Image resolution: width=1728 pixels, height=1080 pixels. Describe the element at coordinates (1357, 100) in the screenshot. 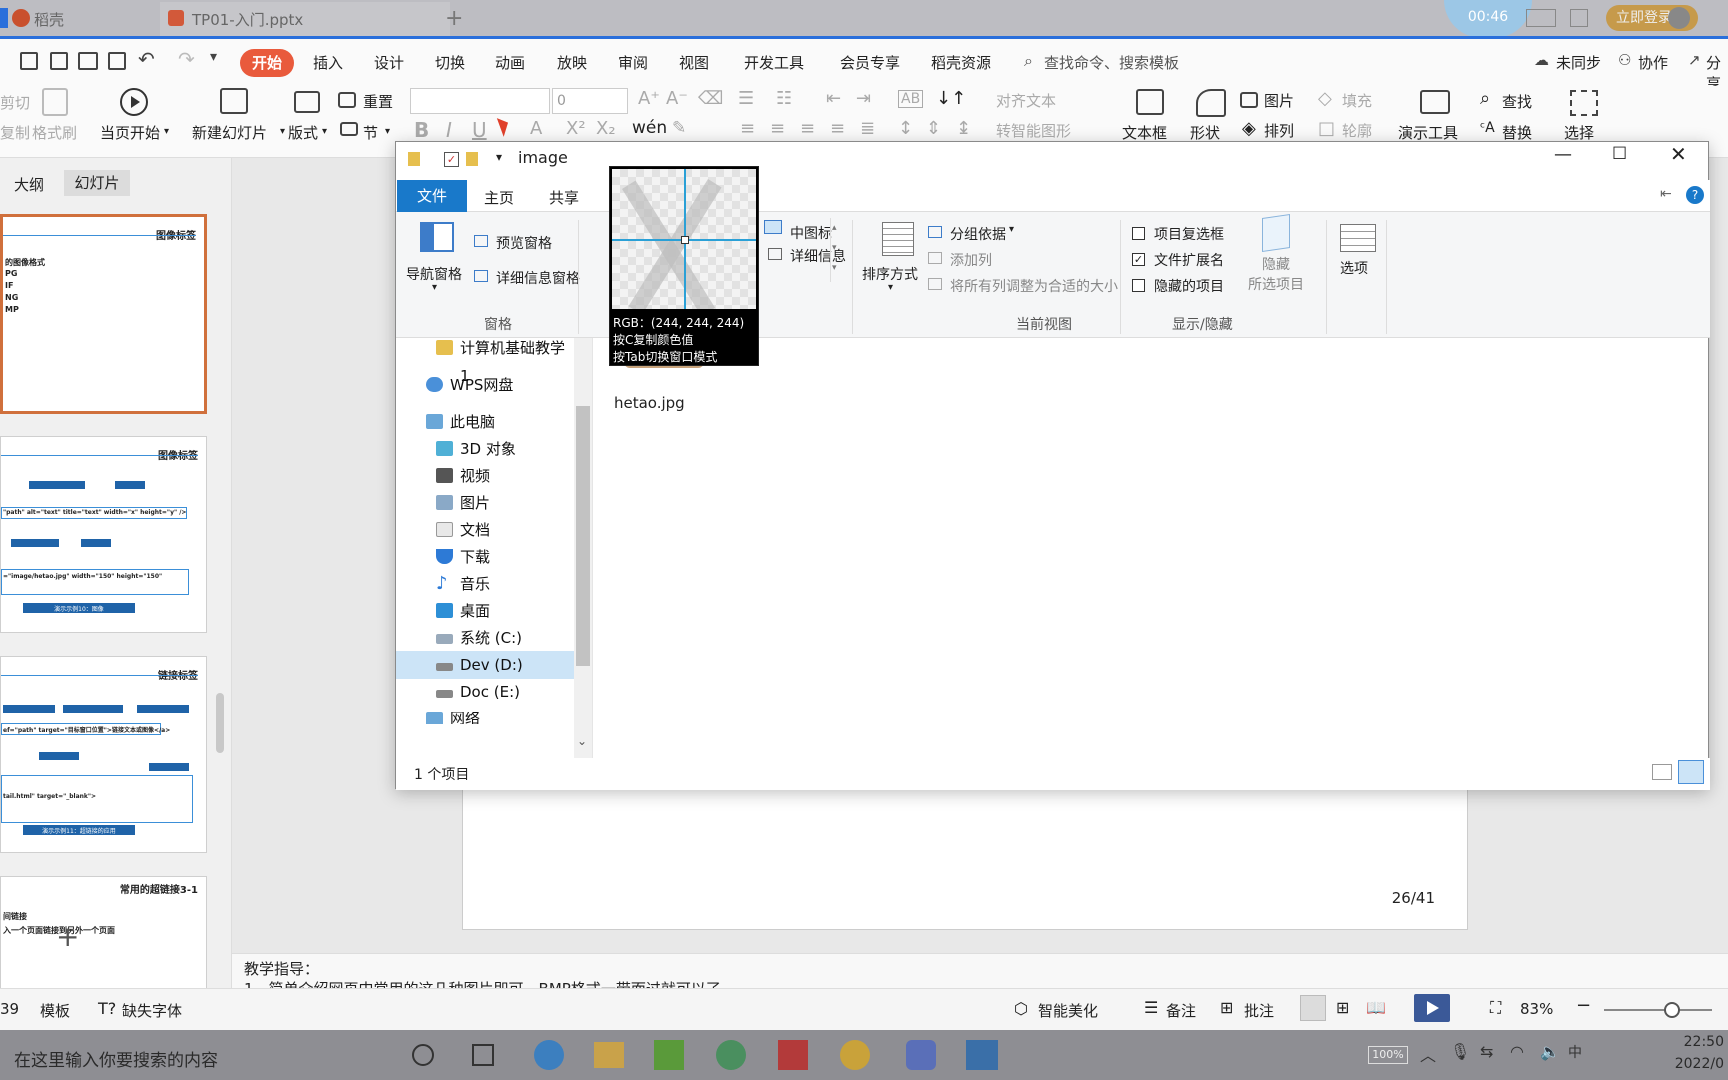

I see `fill-button: 填充` at that location.